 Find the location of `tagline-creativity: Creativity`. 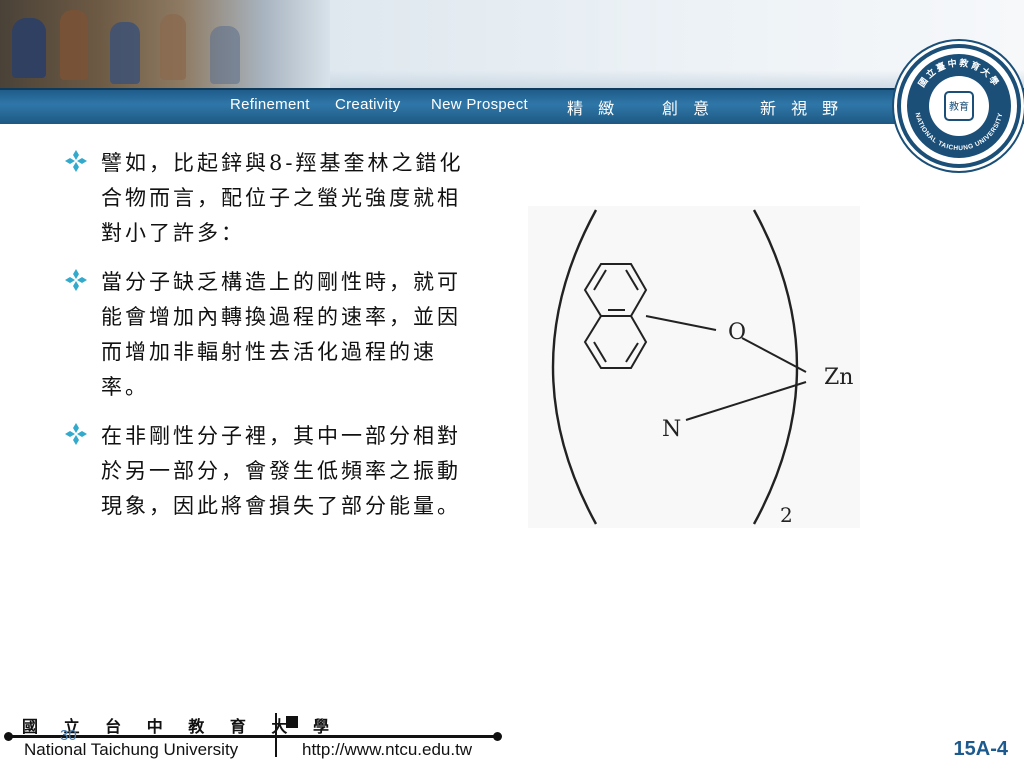

tagline-creativity: Creativity is located at coordinates (368, 104).